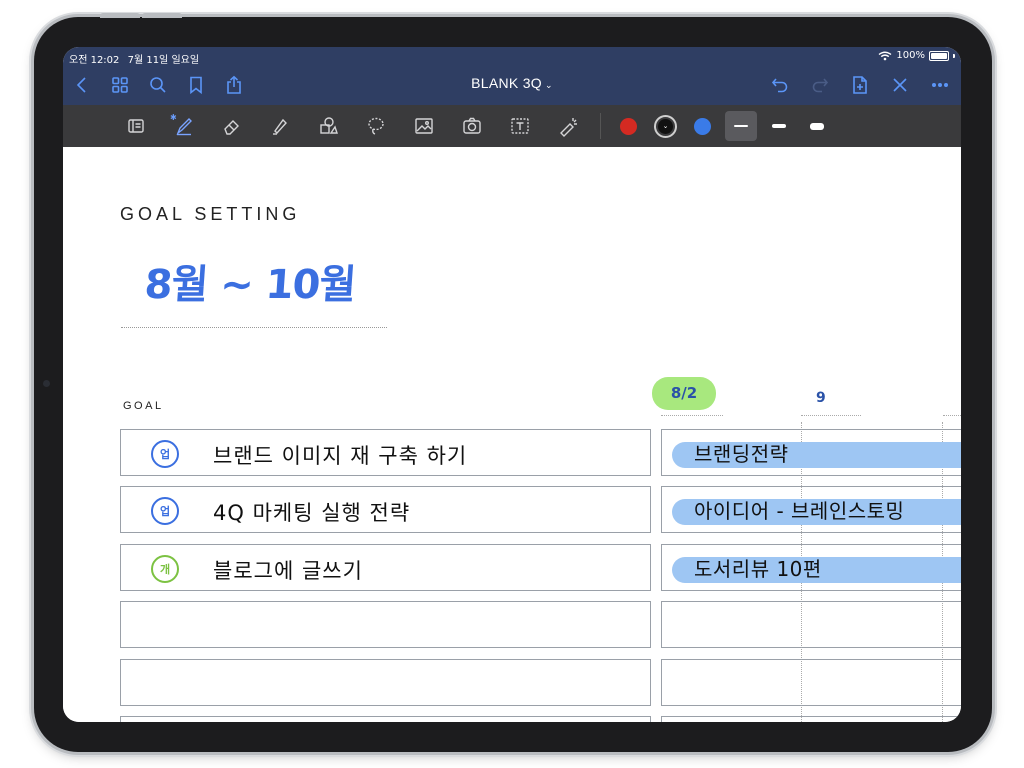 This screenshot has height=768, width=1024. I want to click on shapes-icon, so click(328, 126).